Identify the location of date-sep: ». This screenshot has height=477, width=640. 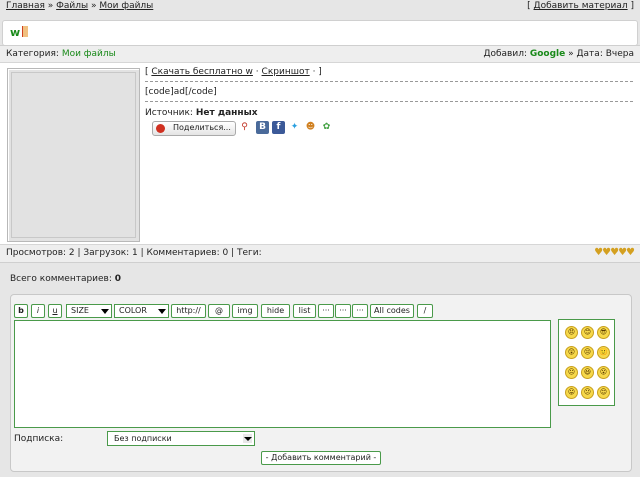
(571, 54).